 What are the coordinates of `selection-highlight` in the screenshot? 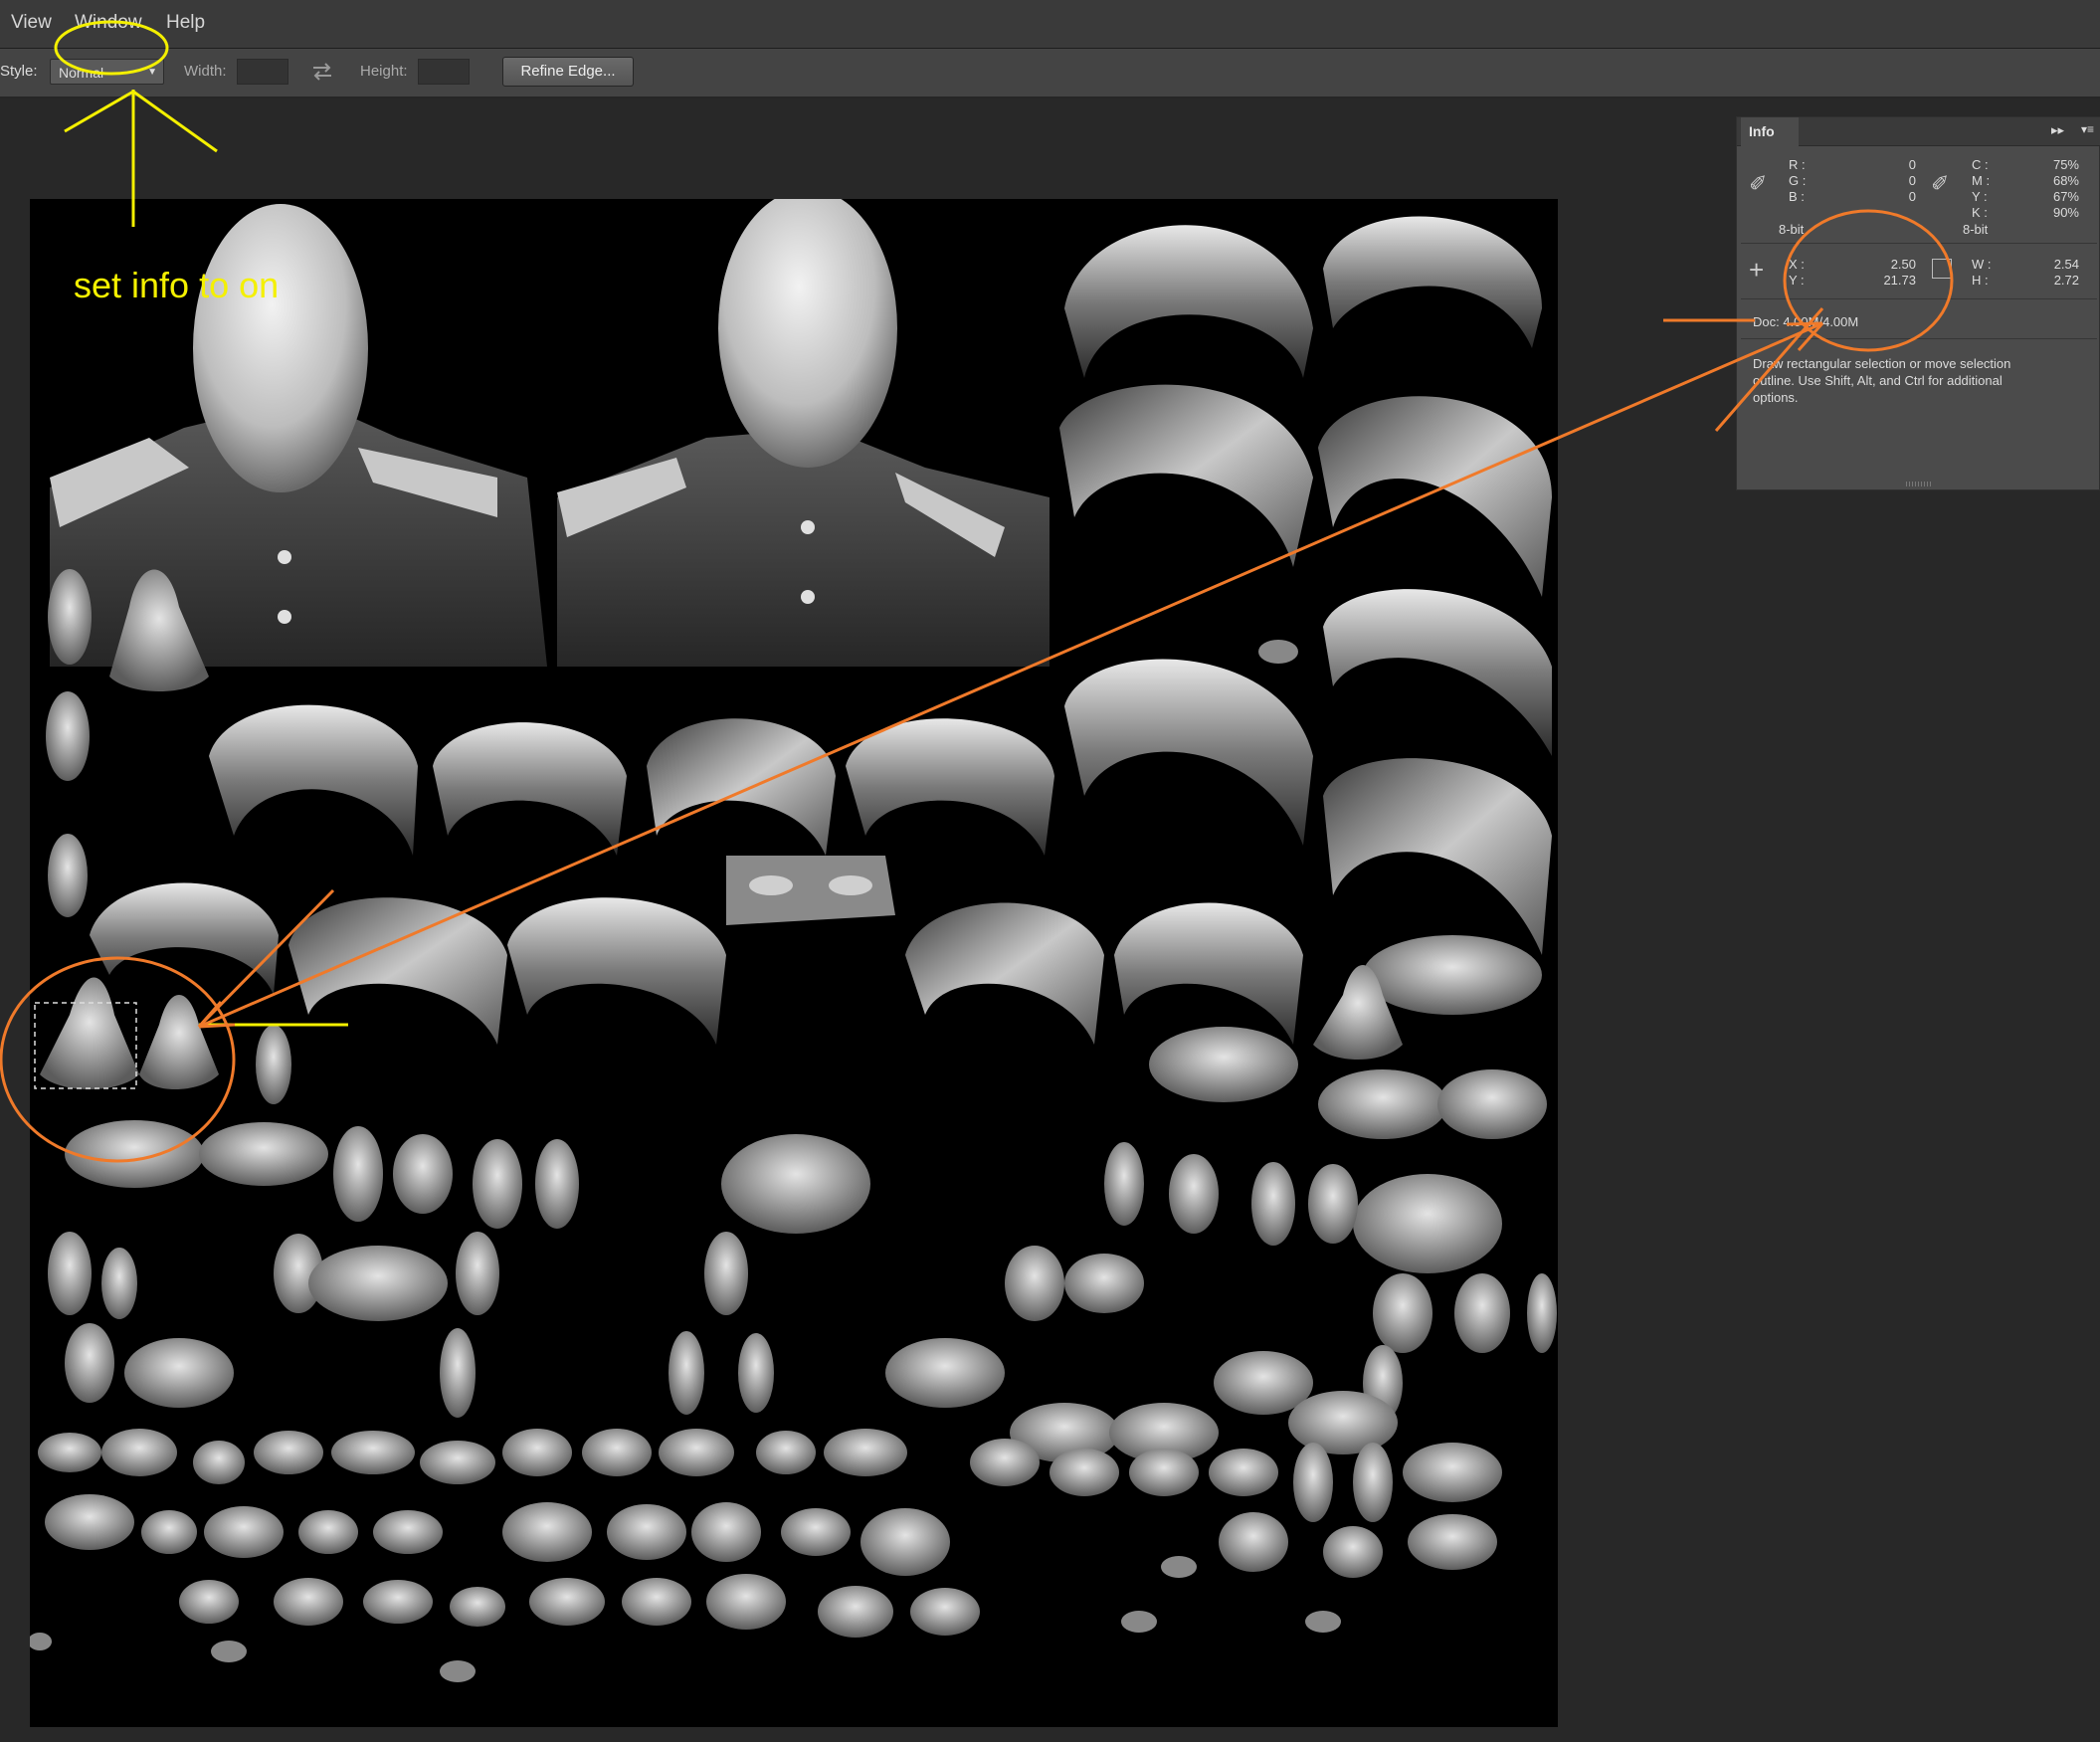 It's located at (118, 1059).